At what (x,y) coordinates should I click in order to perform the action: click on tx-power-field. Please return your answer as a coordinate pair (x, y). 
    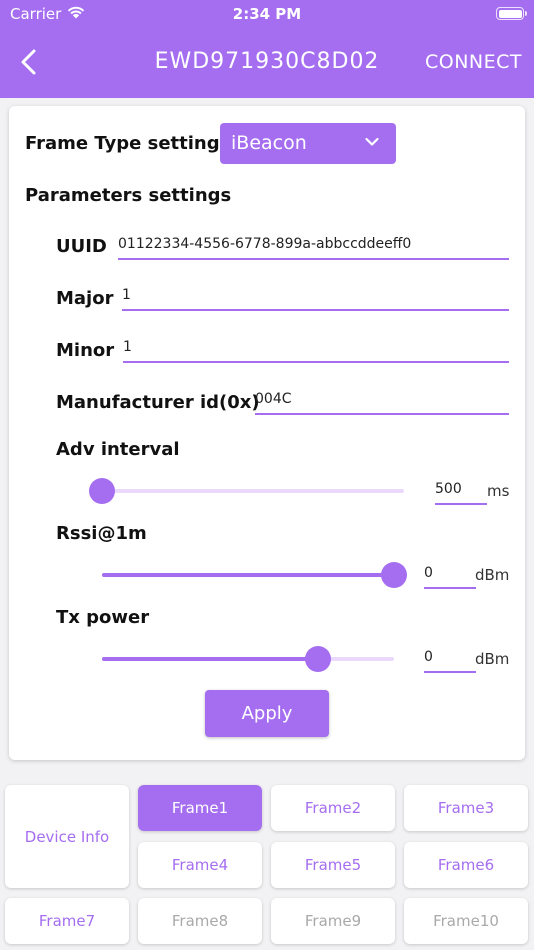
    Looking at the image, I should click on (450, 658).